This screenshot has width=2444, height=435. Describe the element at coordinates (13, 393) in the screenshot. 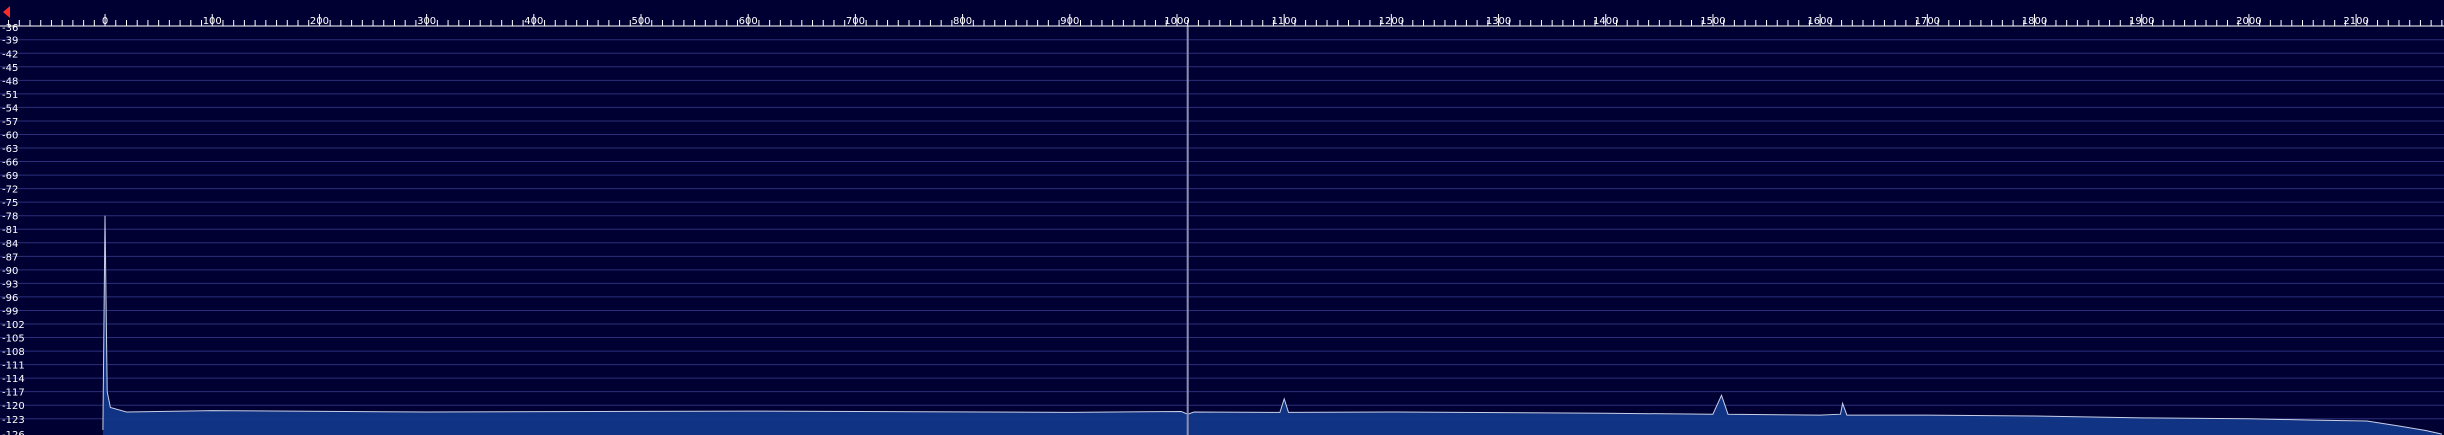

I see `y-tick-label-26: -117` at that location.